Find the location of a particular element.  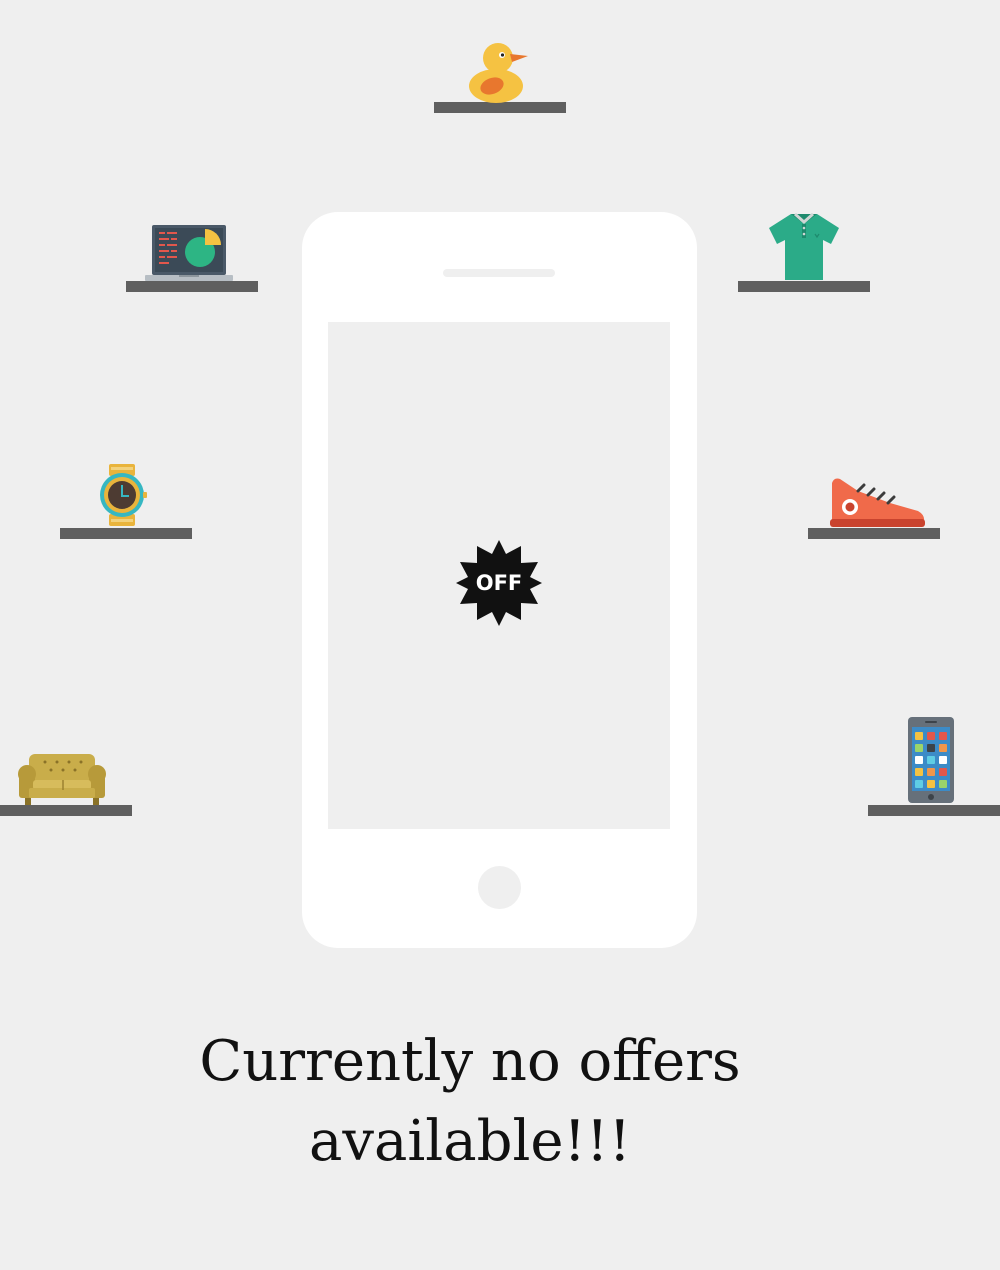

offer-badge-icon: OFF is located at coordinates (499, 583).